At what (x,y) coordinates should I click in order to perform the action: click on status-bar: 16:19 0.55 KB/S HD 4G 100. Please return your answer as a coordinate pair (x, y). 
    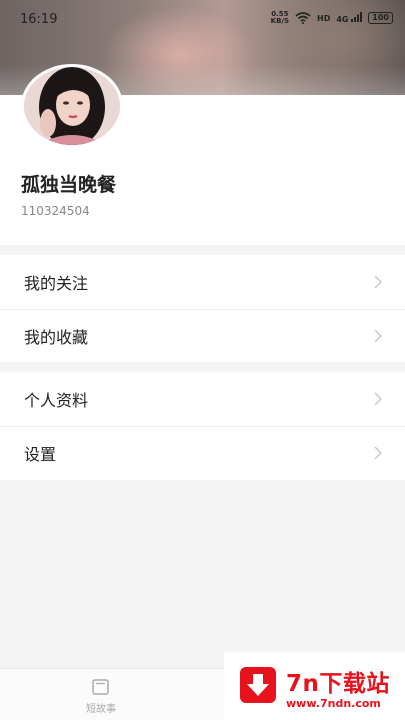
    Looking at the image, I should click on (202, 20).